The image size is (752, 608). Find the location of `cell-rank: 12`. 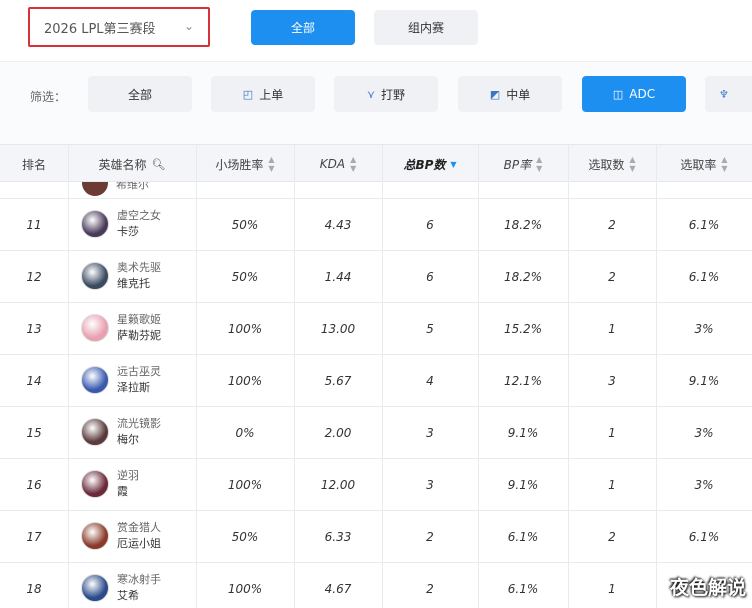

cell-rank: 12 is located at coordinates (34, 277).